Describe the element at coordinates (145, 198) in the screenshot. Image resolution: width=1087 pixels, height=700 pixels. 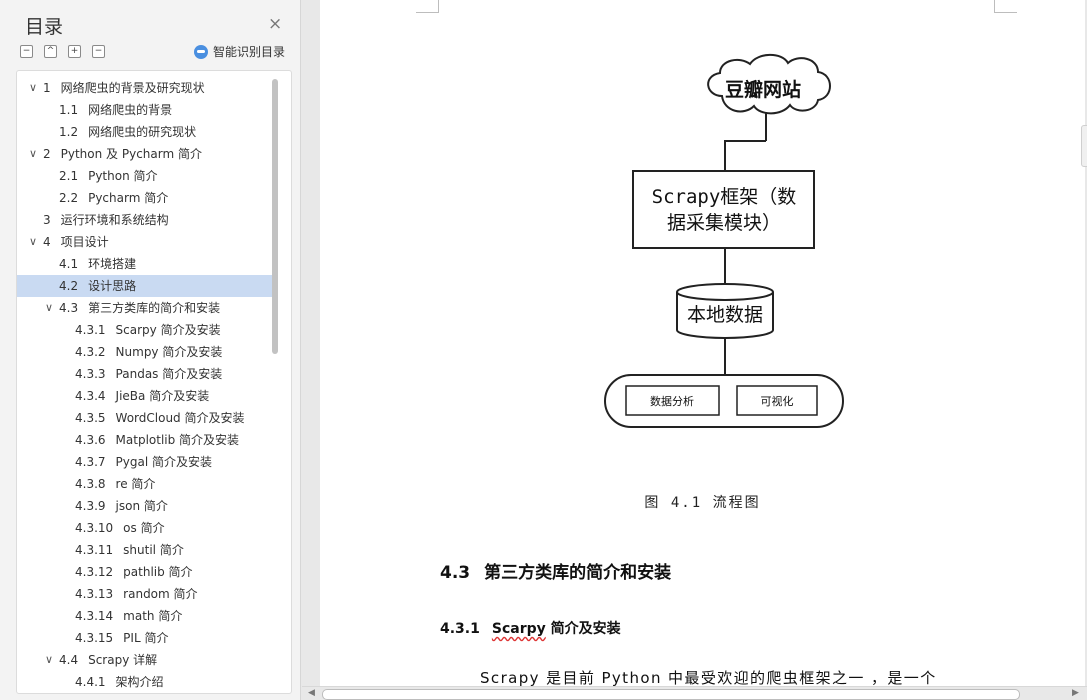
I see `toc-item: 2.2 Pycharm 简介` at that location.